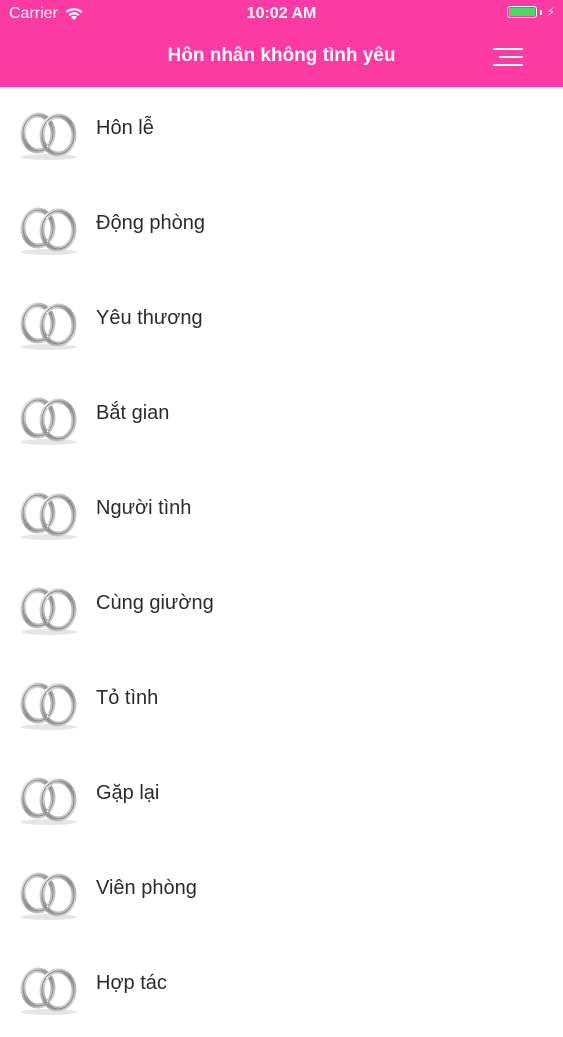 The height and width of the screenshot is (1037, 563). I want to click on list-item-label: Cùng giường, so click(155, 603).